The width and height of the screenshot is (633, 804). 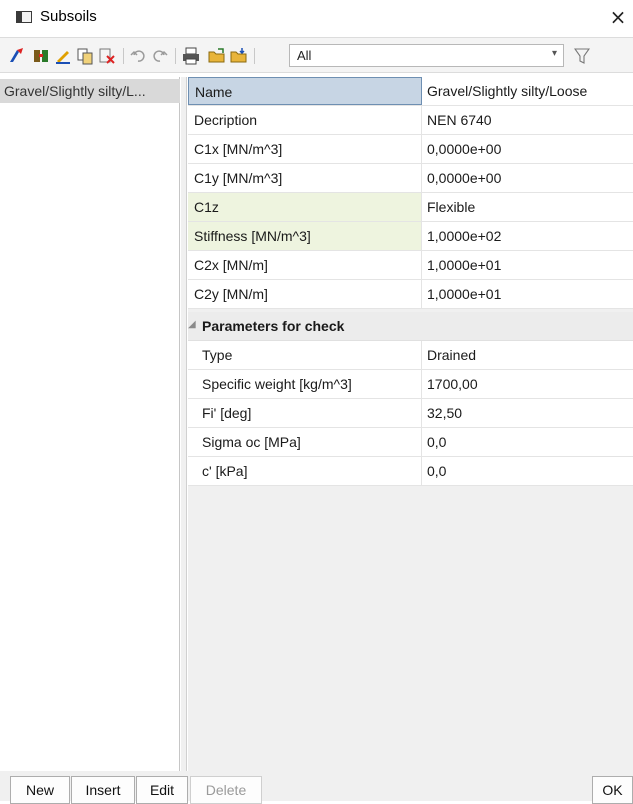 What do you see at coordinates (305, 442) in the screenshot?
I see `property-label: Sigma oc [MPa]` at bounding box center [305, 442].